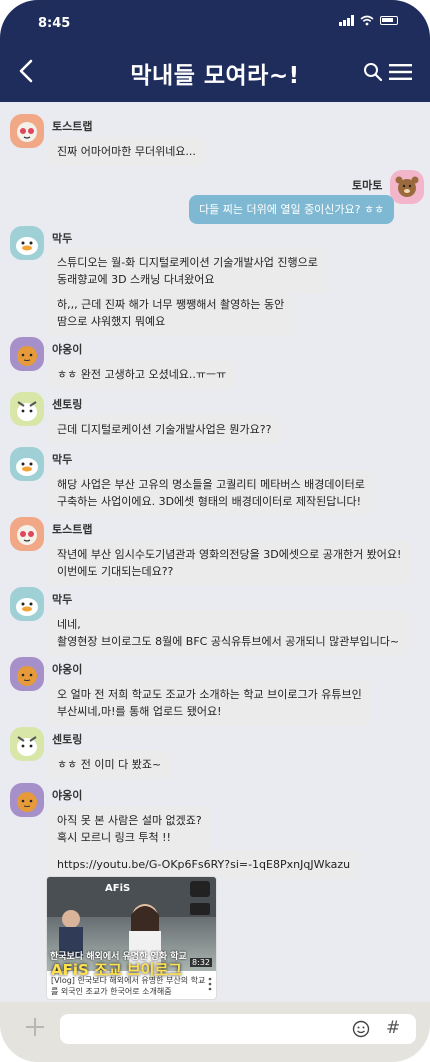  Describe the element at coordinates (367, 185) in the screenshot. I see `sender-name: 토마토` at that location.